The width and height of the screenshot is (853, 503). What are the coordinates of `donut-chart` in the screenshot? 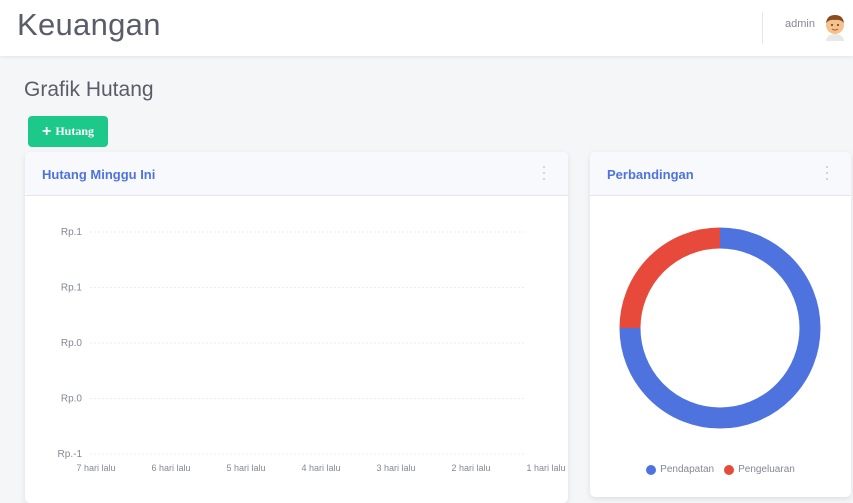 It's located at (720, 328).